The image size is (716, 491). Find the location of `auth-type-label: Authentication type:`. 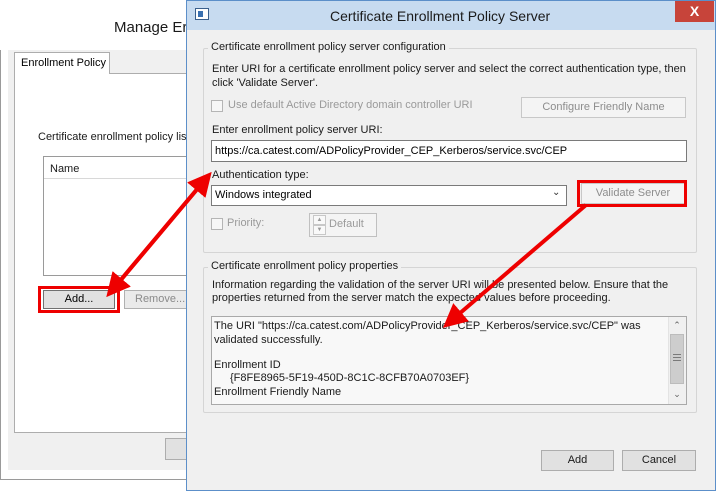

auth-type-label: Authentication type: is located at coordinates (260, 175).